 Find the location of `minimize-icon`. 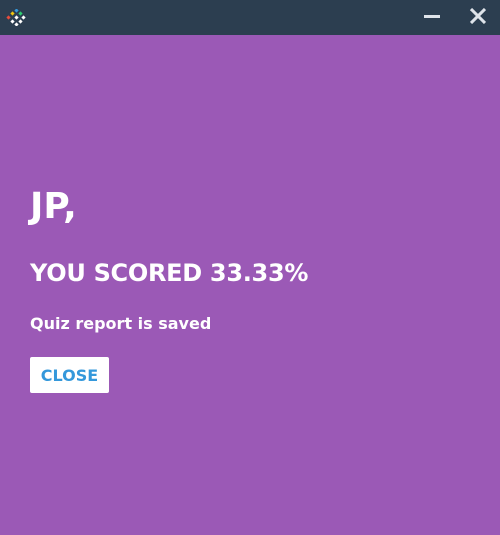

minimize-icon is located at coordinates (432, 18).